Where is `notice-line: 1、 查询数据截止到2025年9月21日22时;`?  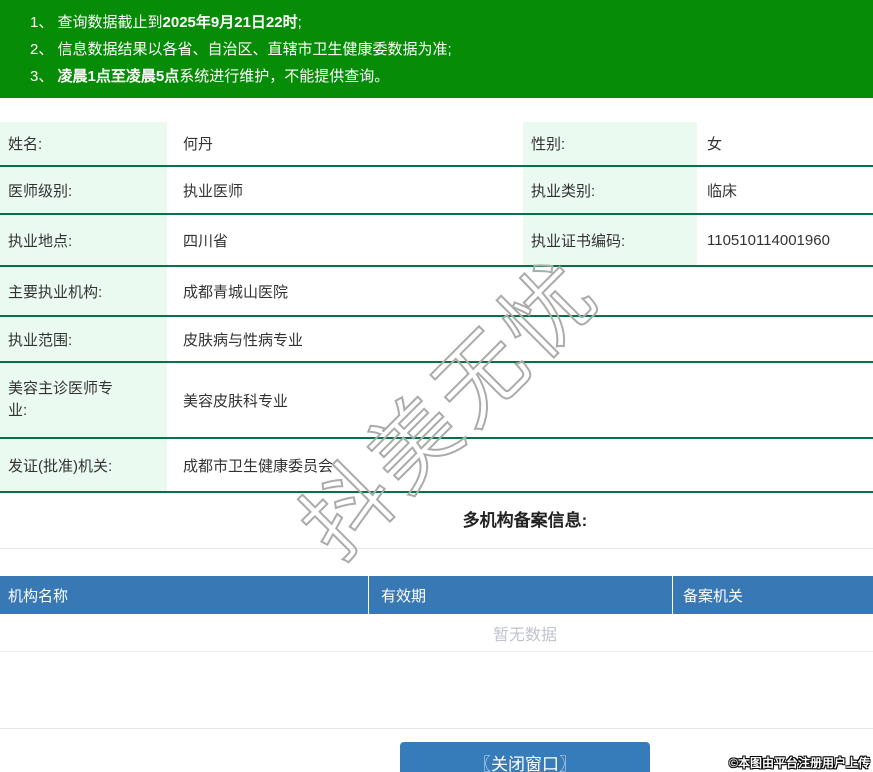 notice-line: 1、 查询数据截止到2025年9月21日22时; is located at coordinates (451, 22).